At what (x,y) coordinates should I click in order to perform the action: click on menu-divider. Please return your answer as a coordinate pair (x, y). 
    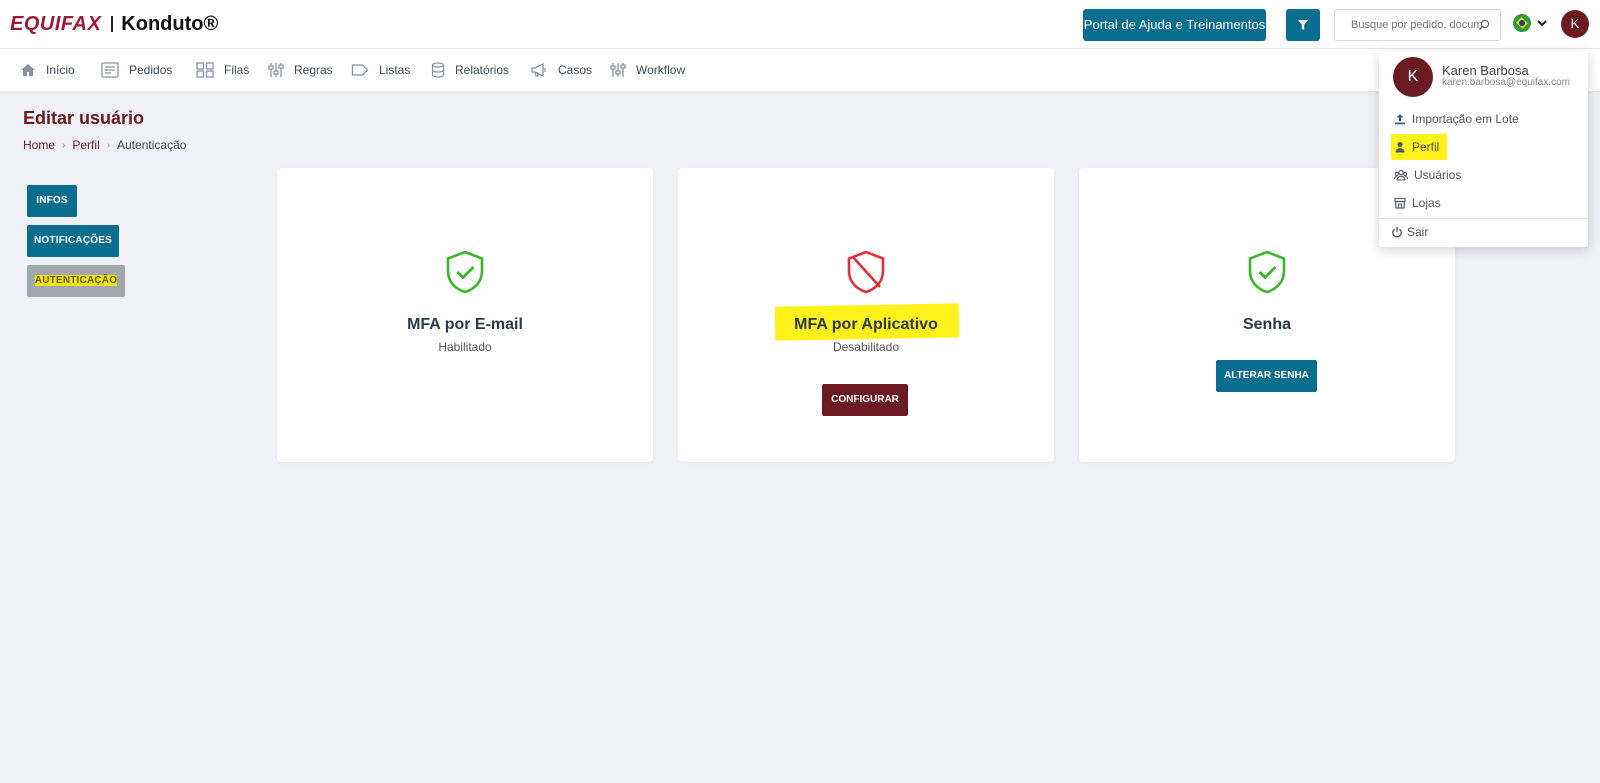
    Looking at the image, I should click on (1483, 218).